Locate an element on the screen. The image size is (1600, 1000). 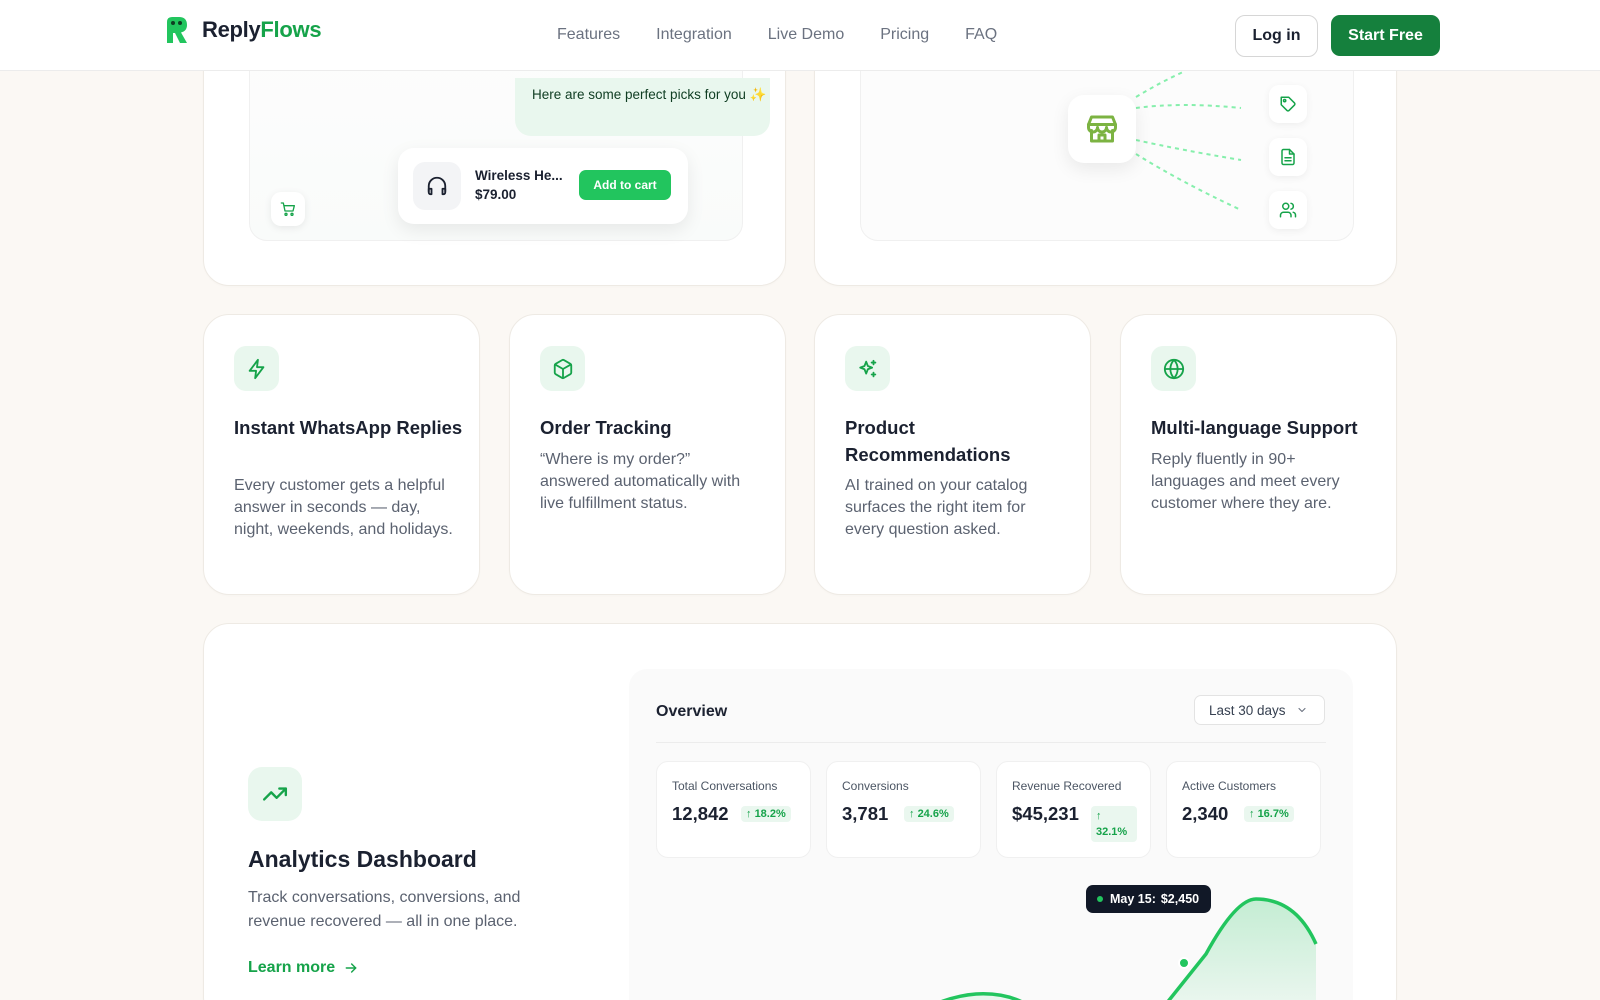
login-button: Log in is located at coordinates (1276, 36).